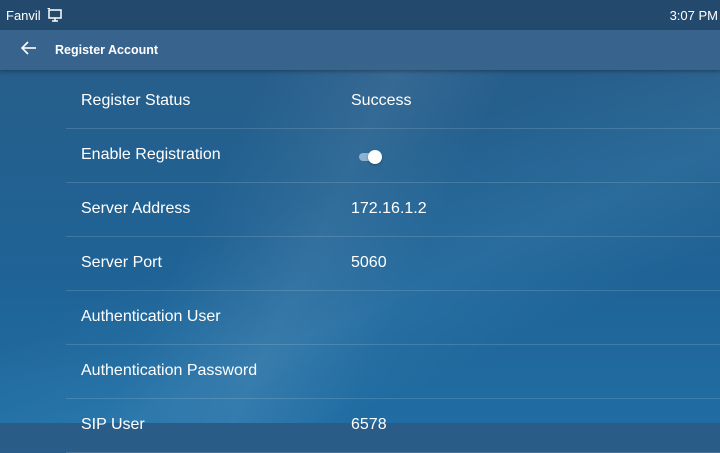  I want to click on setting-authentication-password: Authentication Password, so click(393, 372).